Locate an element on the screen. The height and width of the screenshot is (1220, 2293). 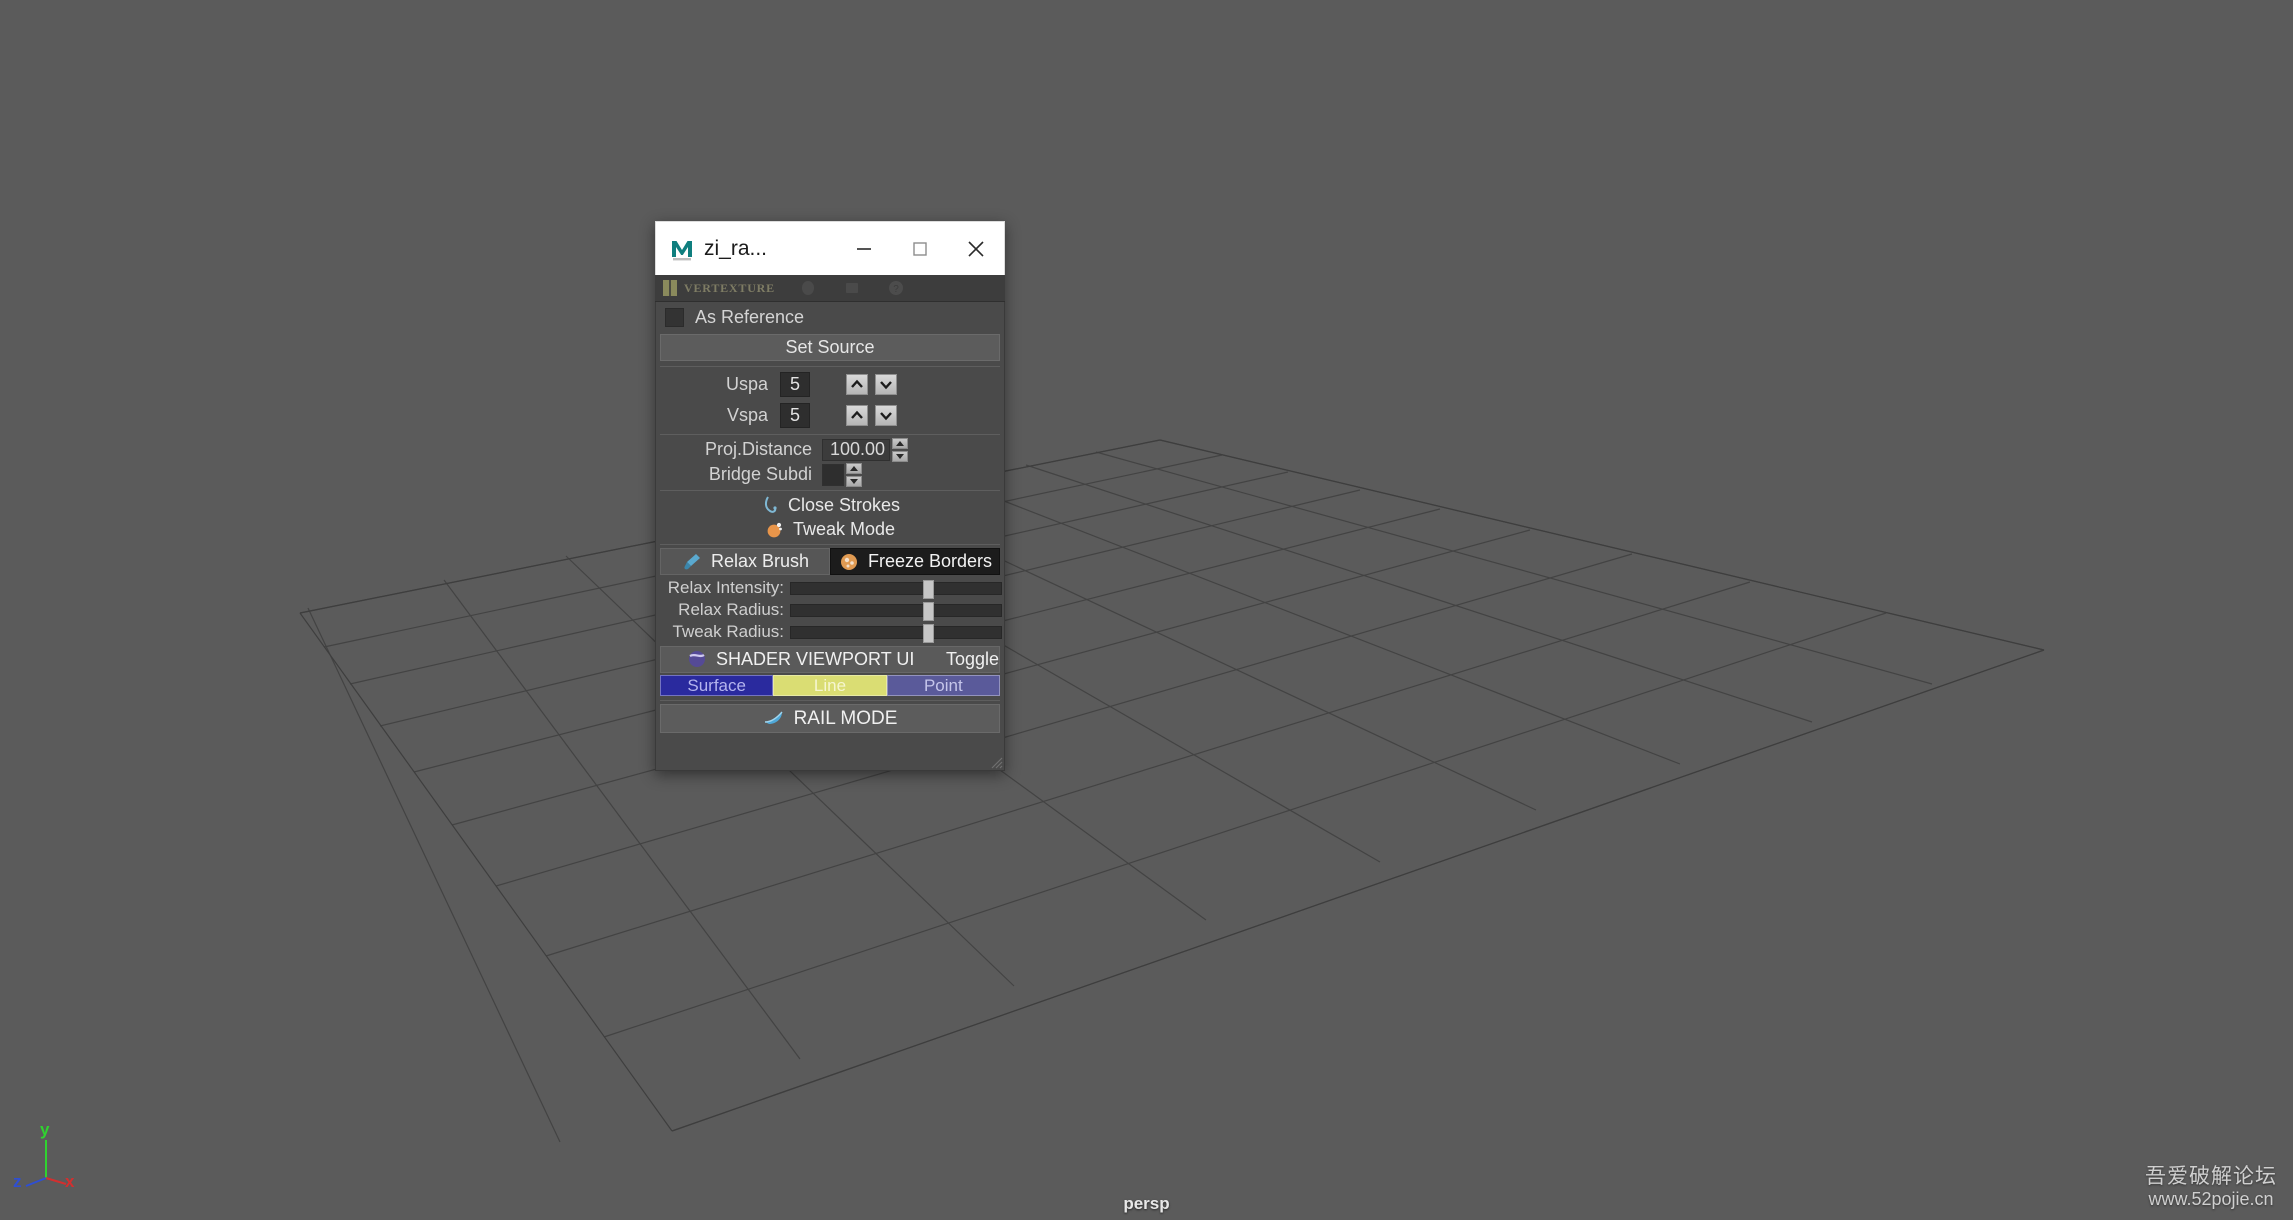
vertexture-leaf-logo-icon is located at coordinates (671, 288).